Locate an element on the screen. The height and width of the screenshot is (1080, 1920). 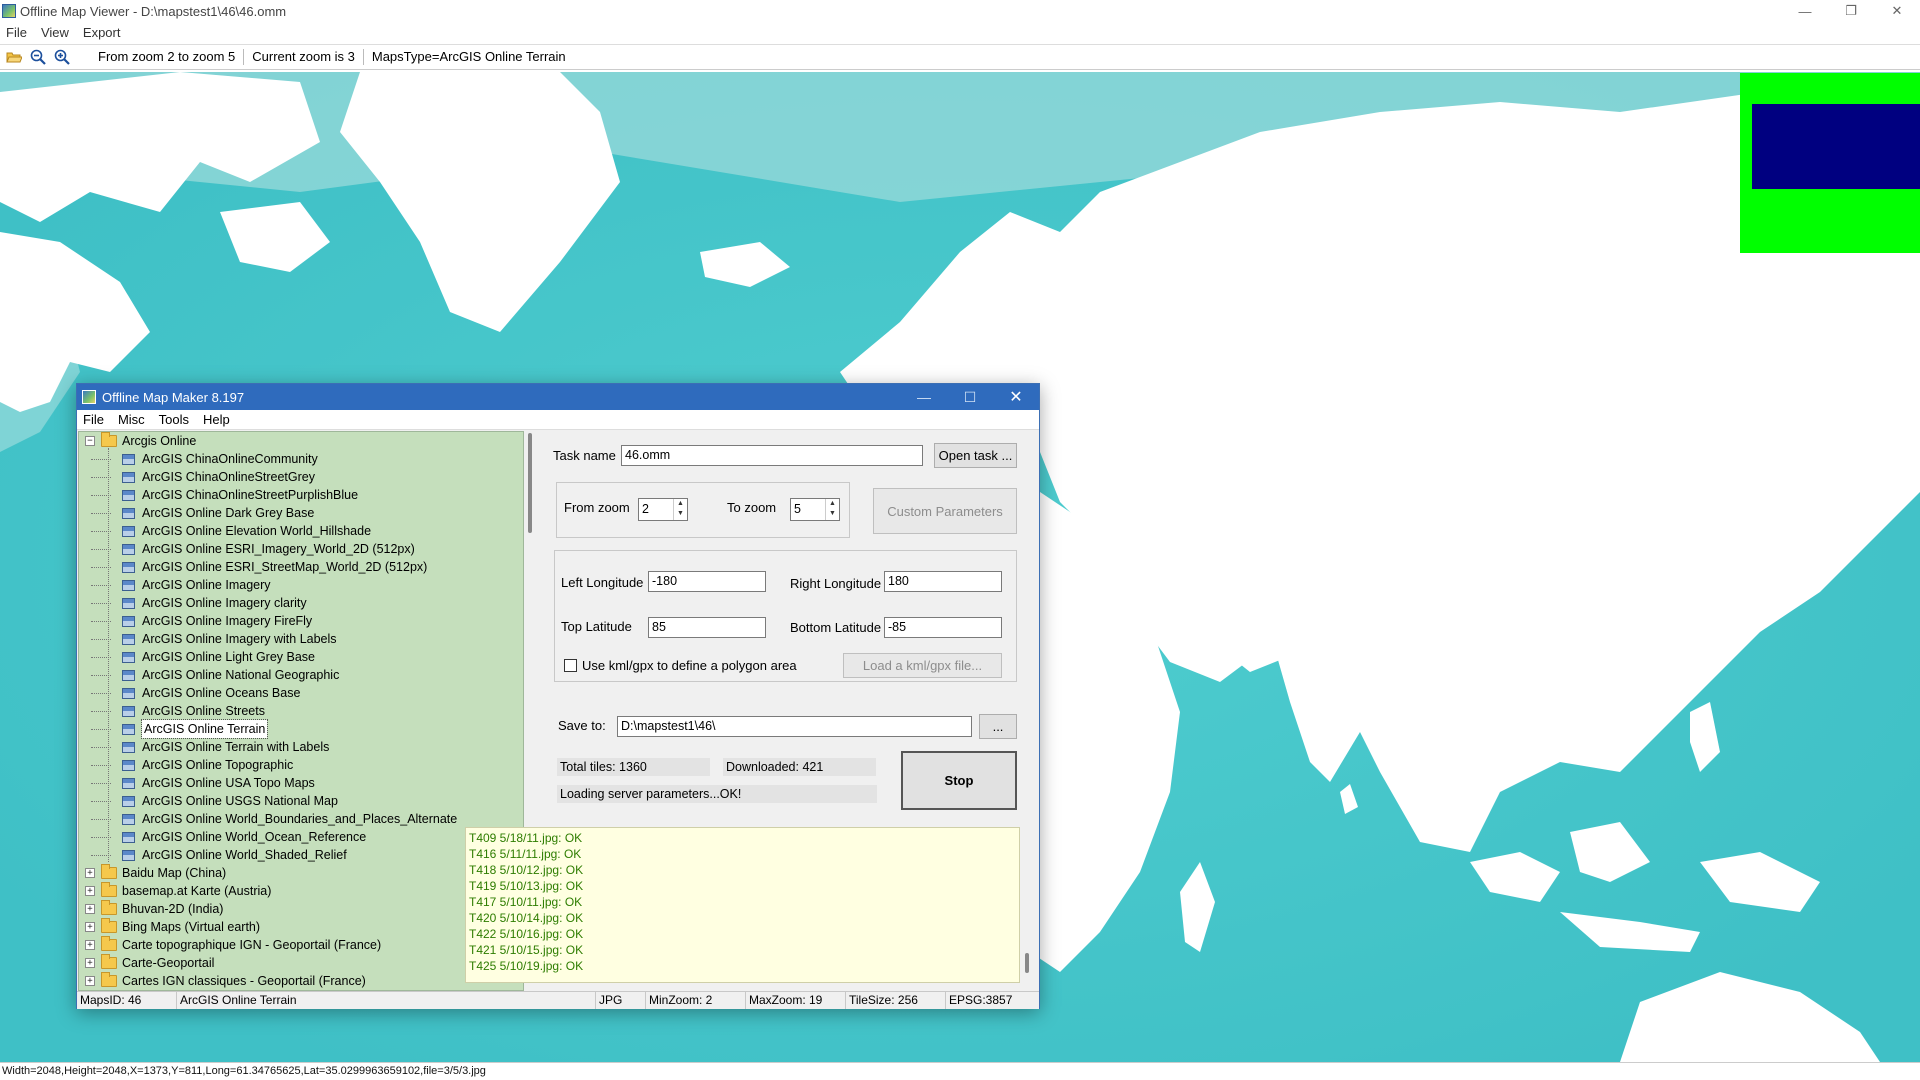
task-name-input: 46.omm is located at coordinates (772, 455).